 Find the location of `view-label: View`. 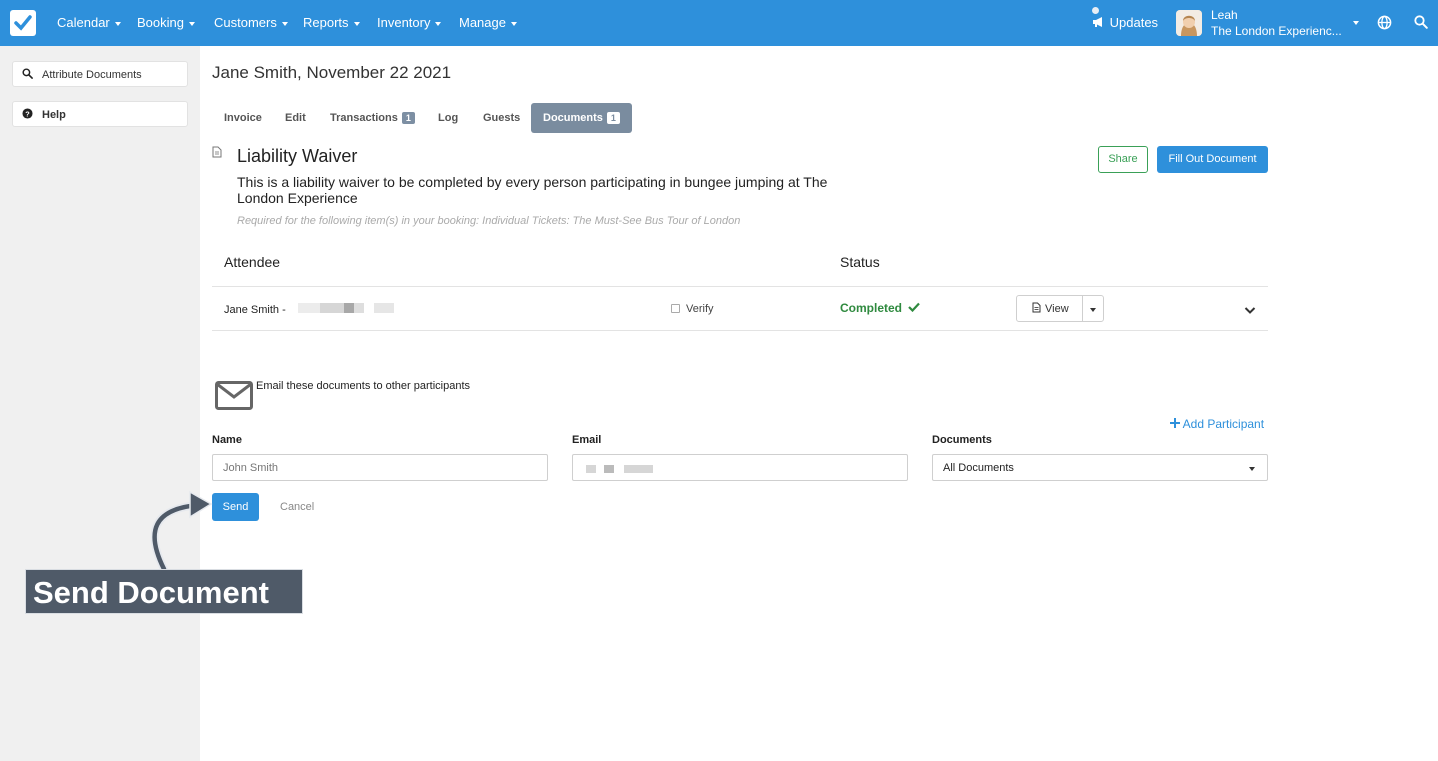

view-label: View is located at coordinates (1057, 309).